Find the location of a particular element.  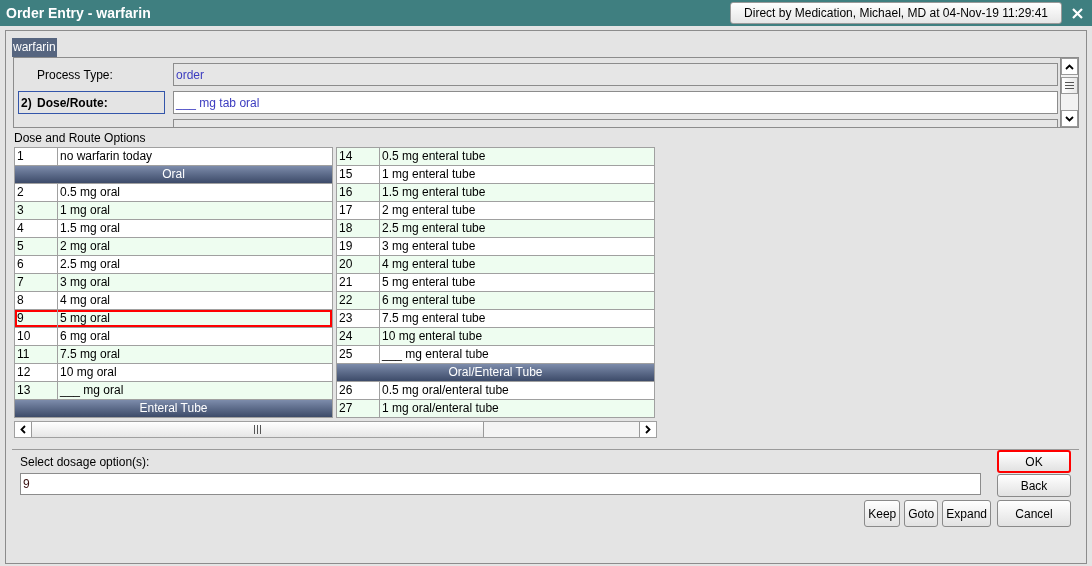

table-cell-text: 0.5 mg enteral tube is located at coordinates (434, 156).